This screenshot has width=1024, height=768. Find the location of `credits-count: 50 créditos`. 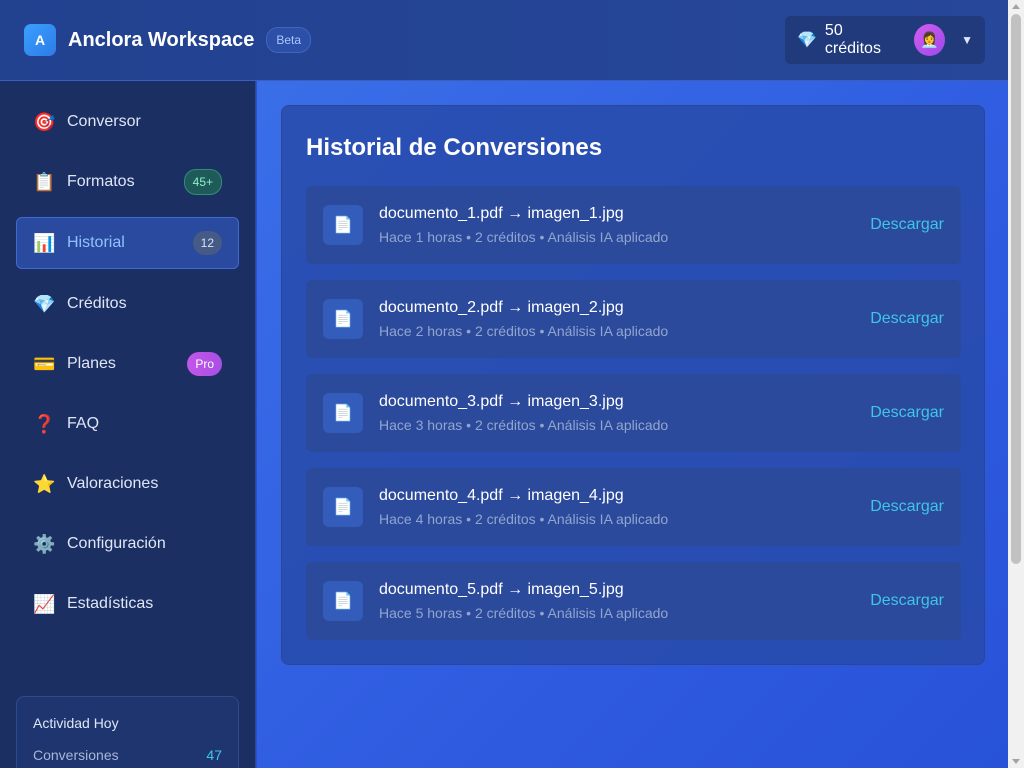

credits-count: 50 créditos is located at coordinates (852, 39).